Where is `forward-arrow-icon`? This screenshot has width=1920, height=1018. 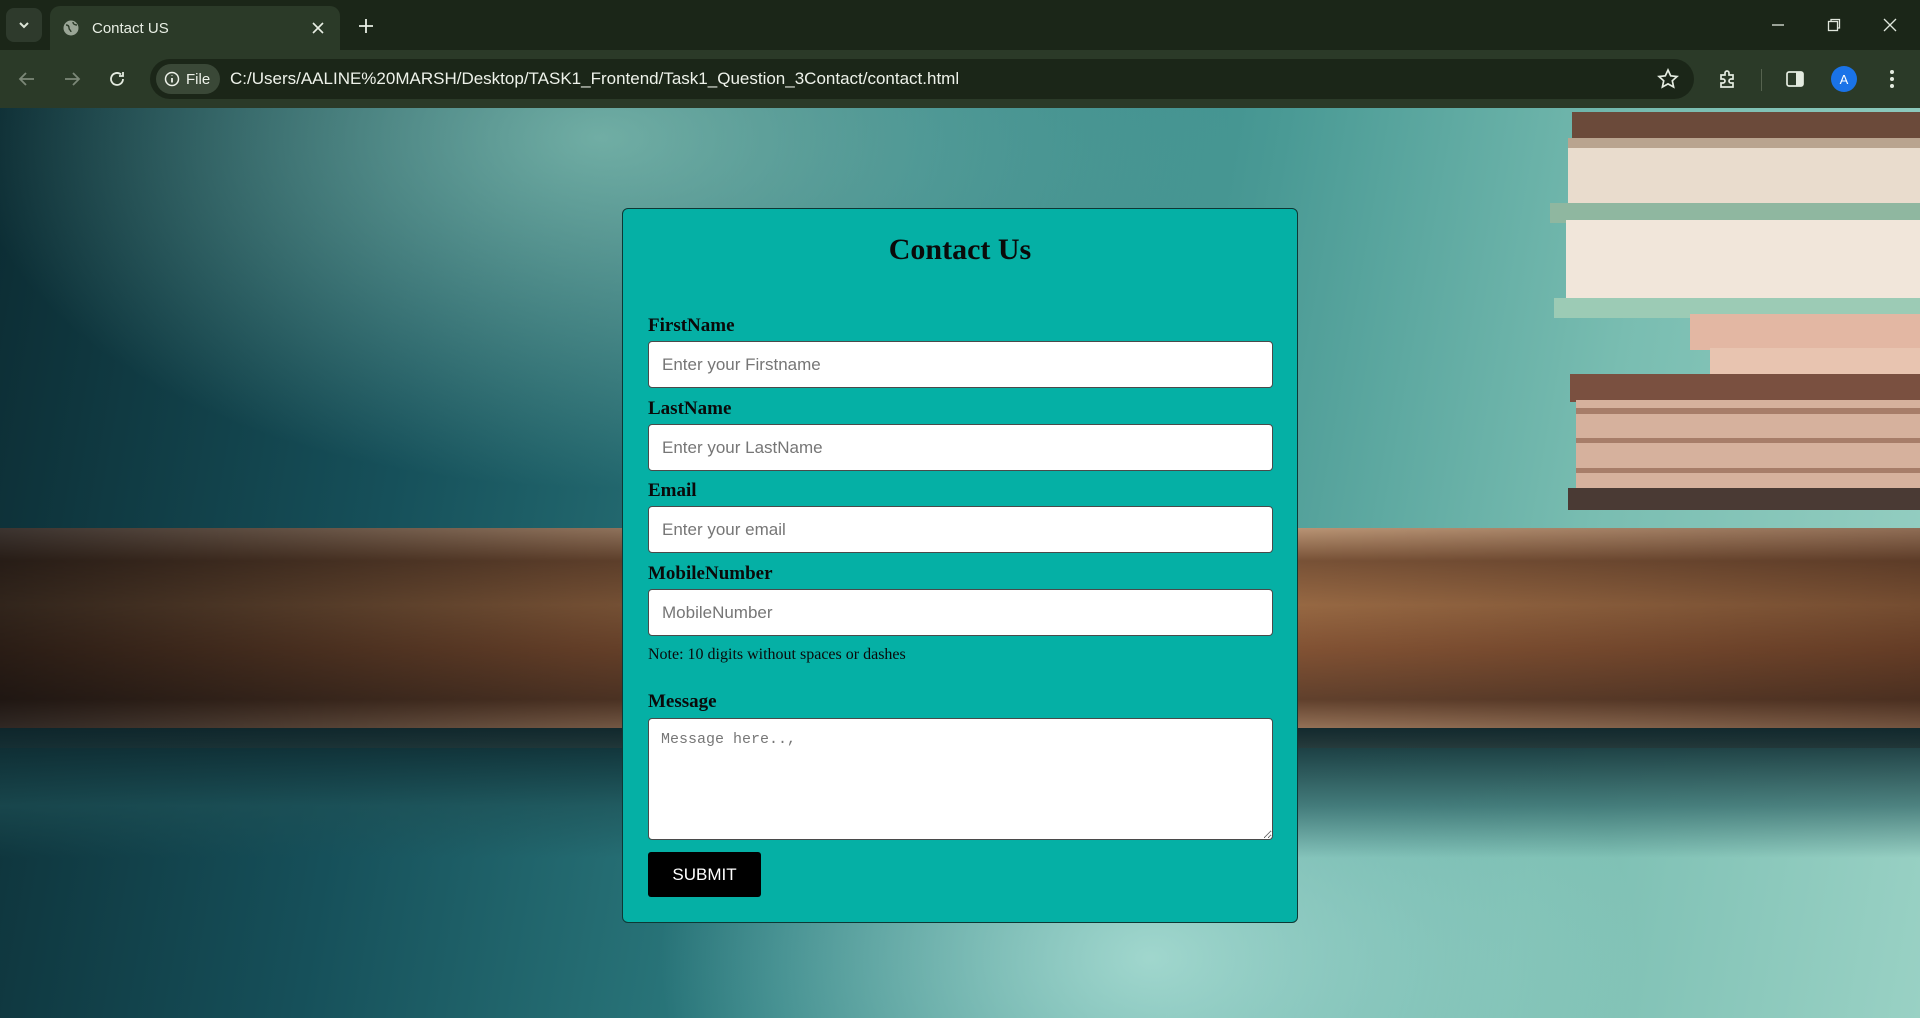
forward-arrow-icon is located at coordinates (73, 79).